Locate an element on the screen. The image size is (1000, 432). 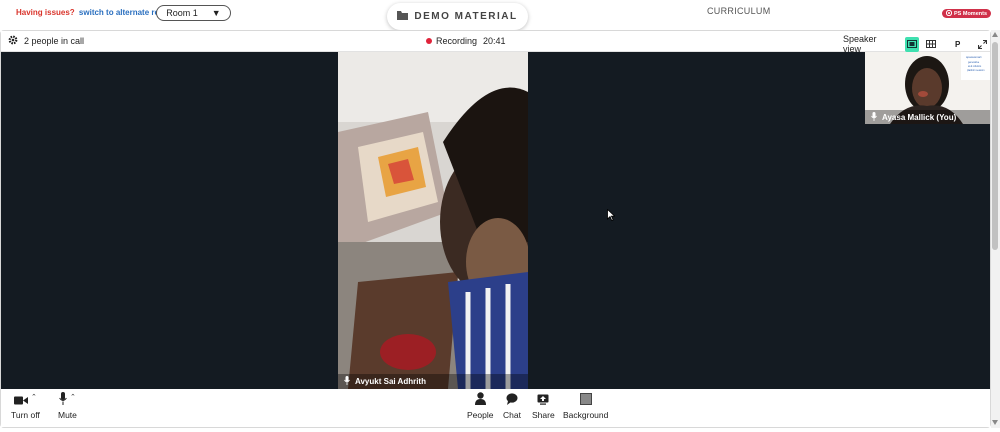
folder-icon is located at coordinates (403, 16).